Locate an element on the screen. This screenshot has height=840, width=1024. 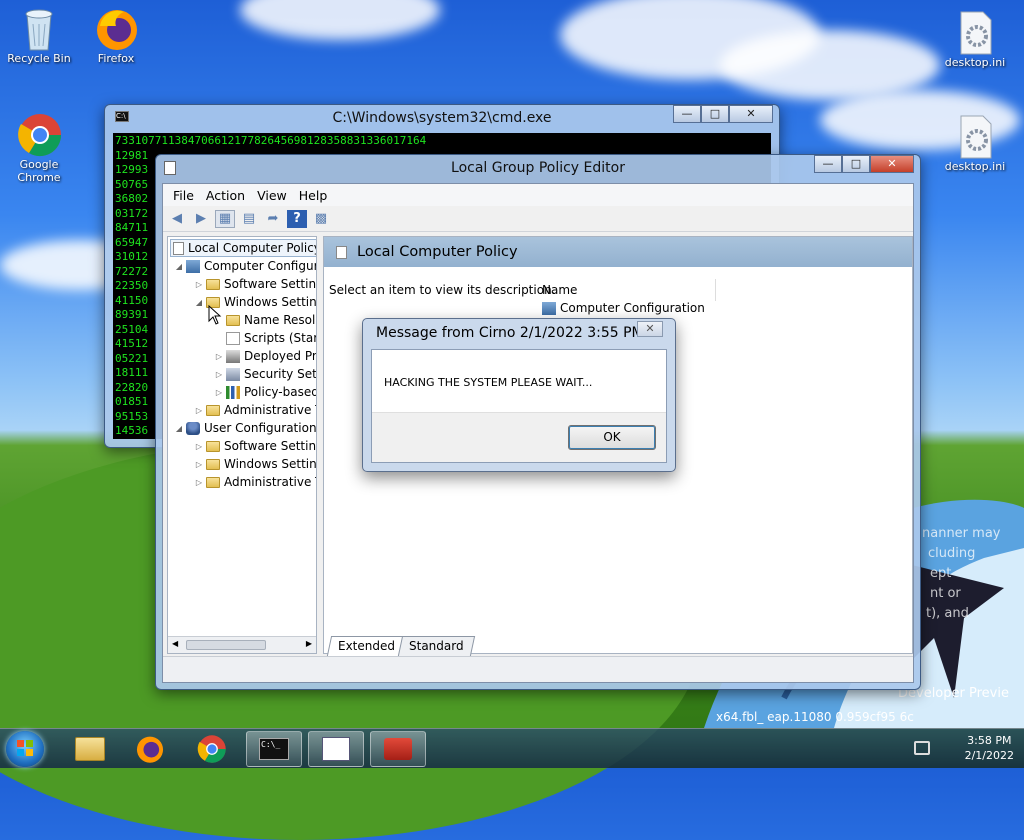
desktop-icon-recycle-bin: Recycle Bin is located at coordinates (39, 35).